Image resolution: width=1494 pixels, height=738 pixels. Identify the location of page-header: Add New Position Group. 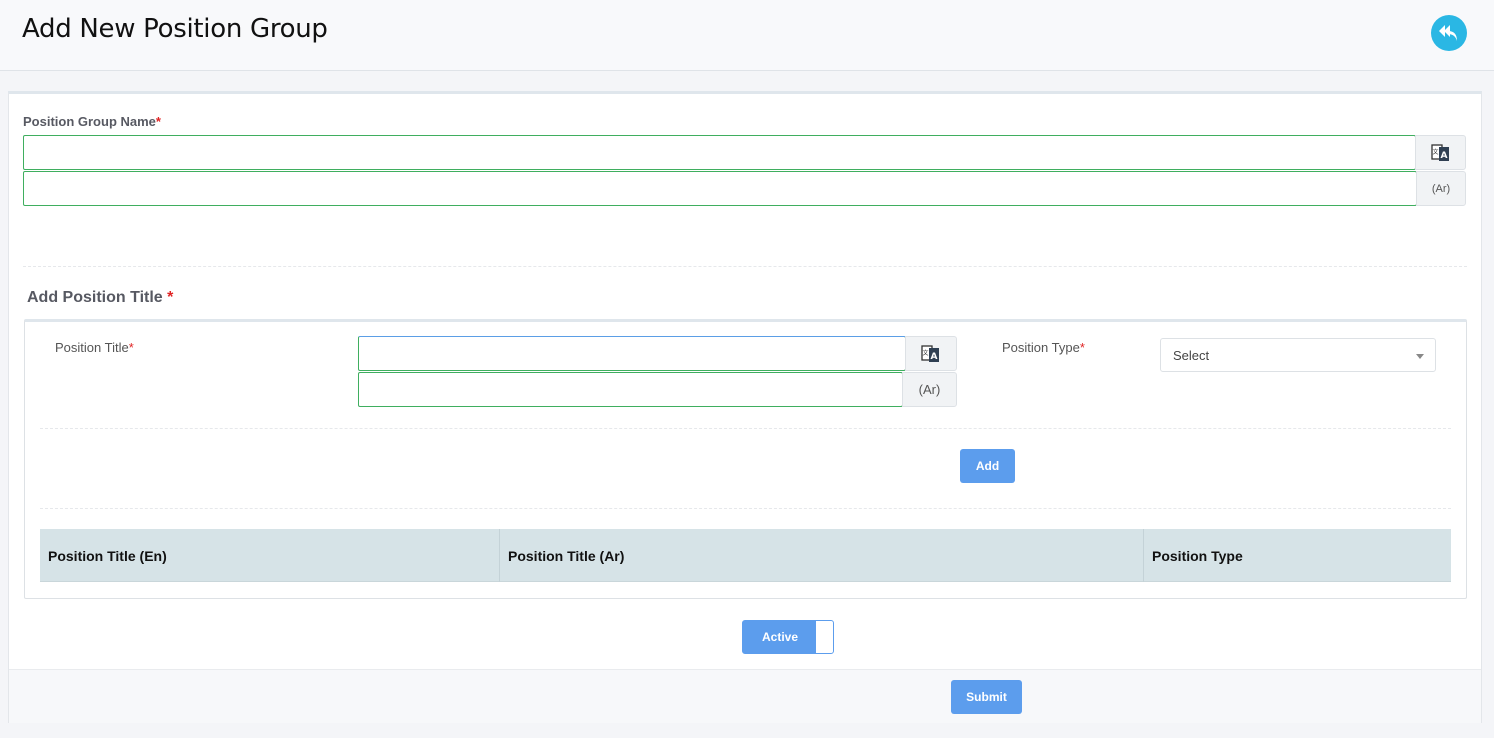
(747, 35).